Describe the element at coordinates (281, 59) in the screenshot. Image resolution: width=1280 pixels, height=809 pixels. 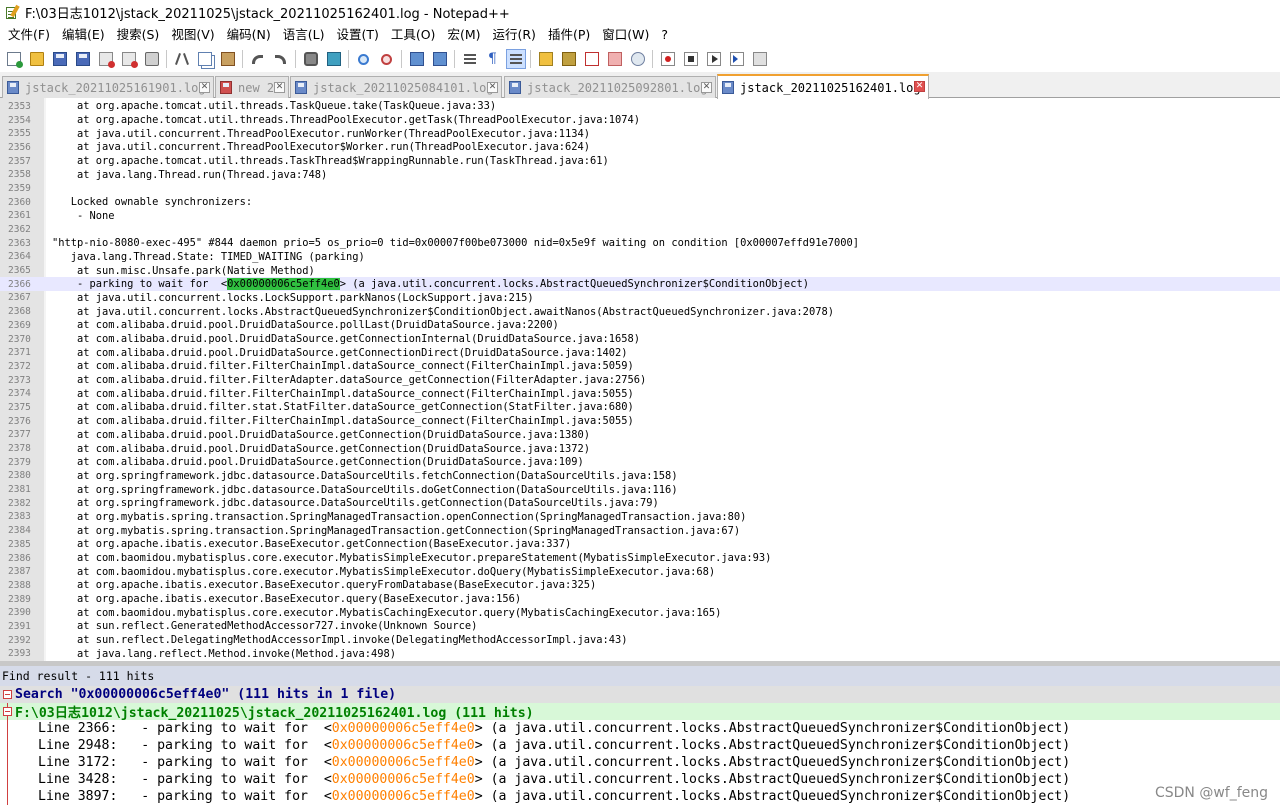
I see `redo-button` at that location.